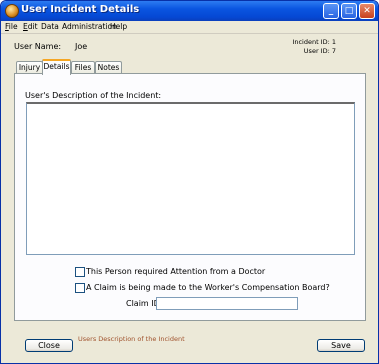  What do you see at coordinates (29, 67) in the screenshot?
I see `tab-injury: Injury` at bounding box center [29, 67].